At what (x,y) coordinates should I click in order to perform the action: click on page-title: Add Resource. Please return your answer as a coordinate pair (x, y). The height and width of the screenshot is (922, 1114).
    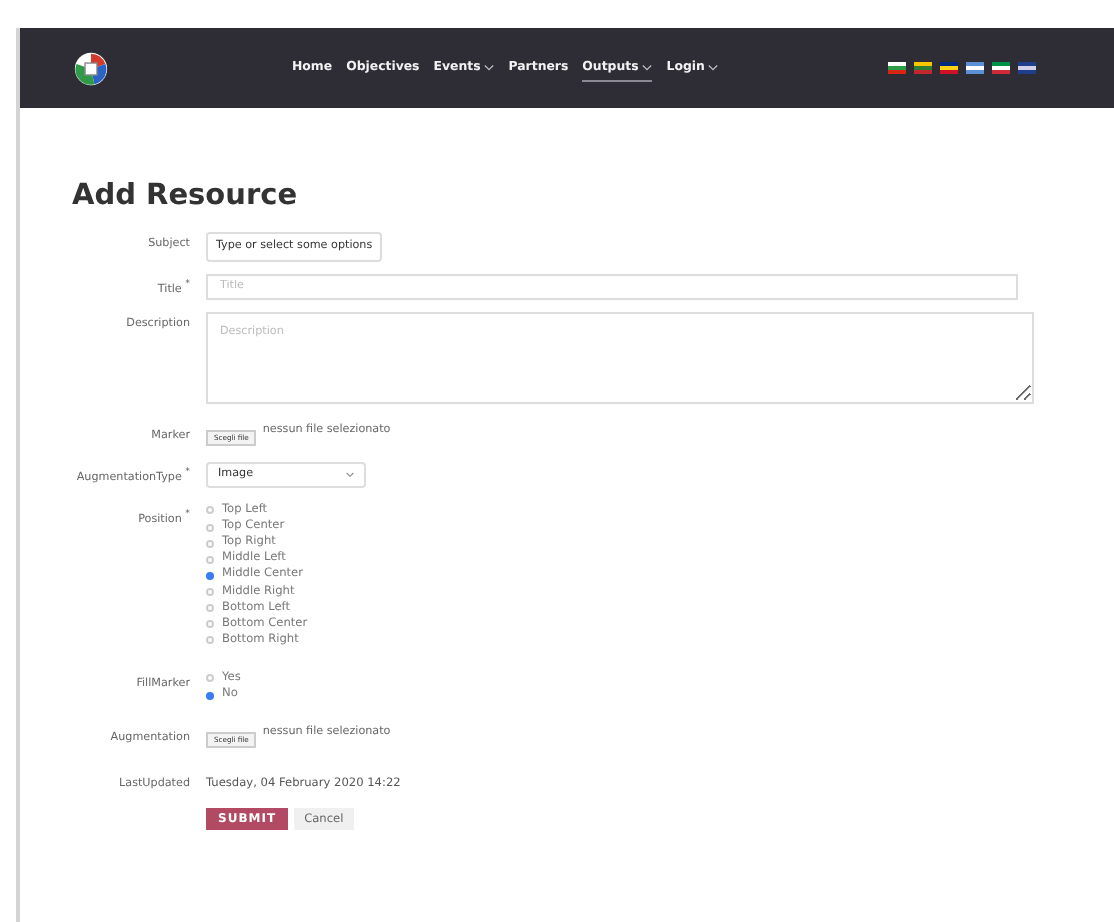
    Looking at the image, I should click on (186, 196).